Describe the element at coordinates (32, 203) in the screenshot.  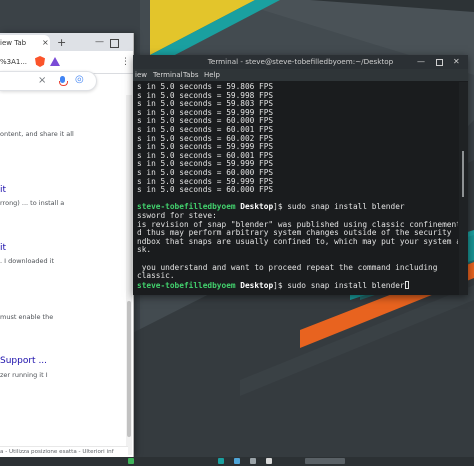
I see `result-snippet: rrong) ... to install a` at that location.